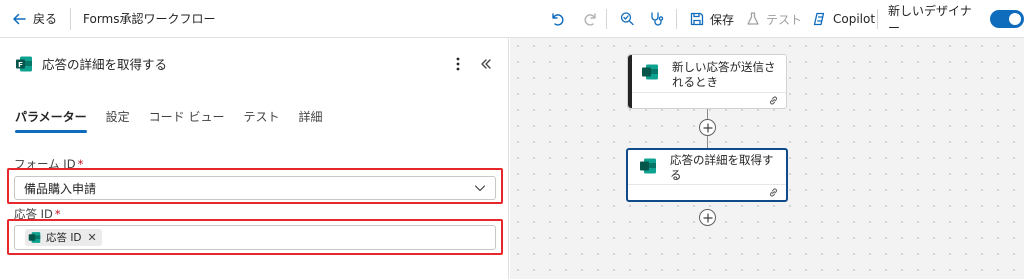 Image resolution: width=1024 pixels, height=279 pixels. I want to click on arrow-left-icon, so click(19, 18).